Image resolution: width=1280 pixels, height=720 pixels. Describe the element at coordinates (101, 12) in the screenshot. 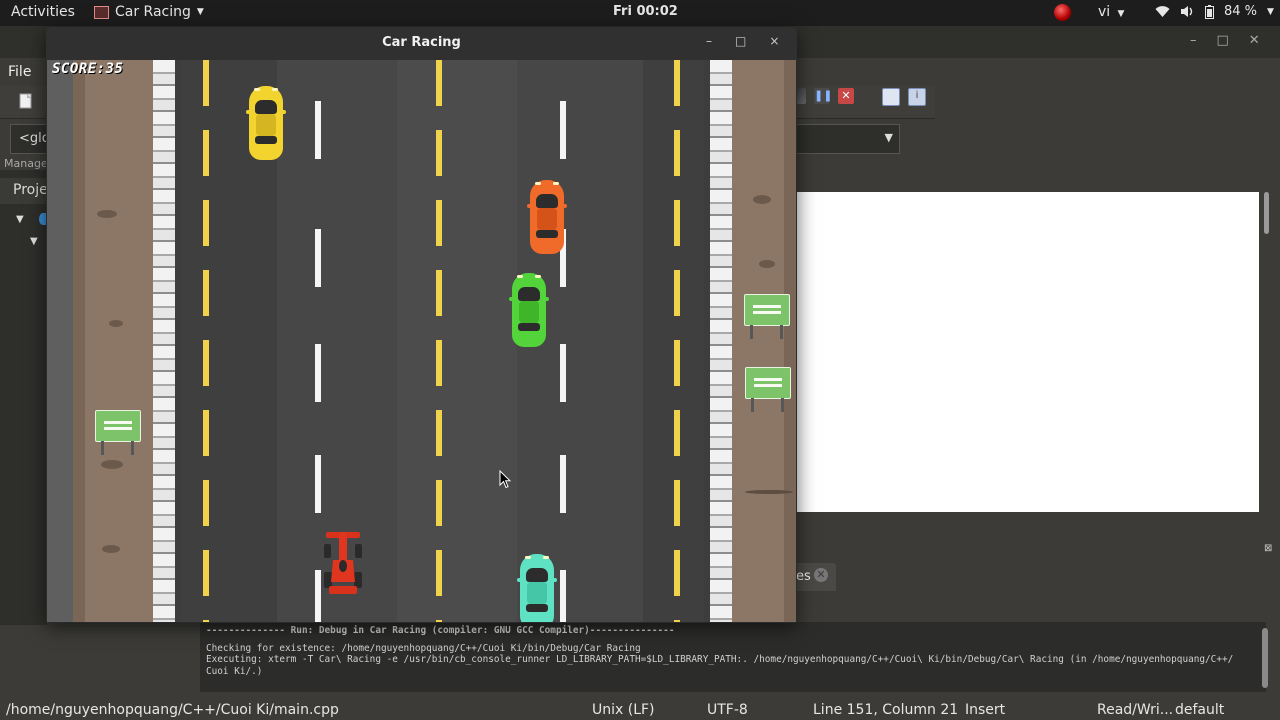

I see `app-window-icon` at that location.